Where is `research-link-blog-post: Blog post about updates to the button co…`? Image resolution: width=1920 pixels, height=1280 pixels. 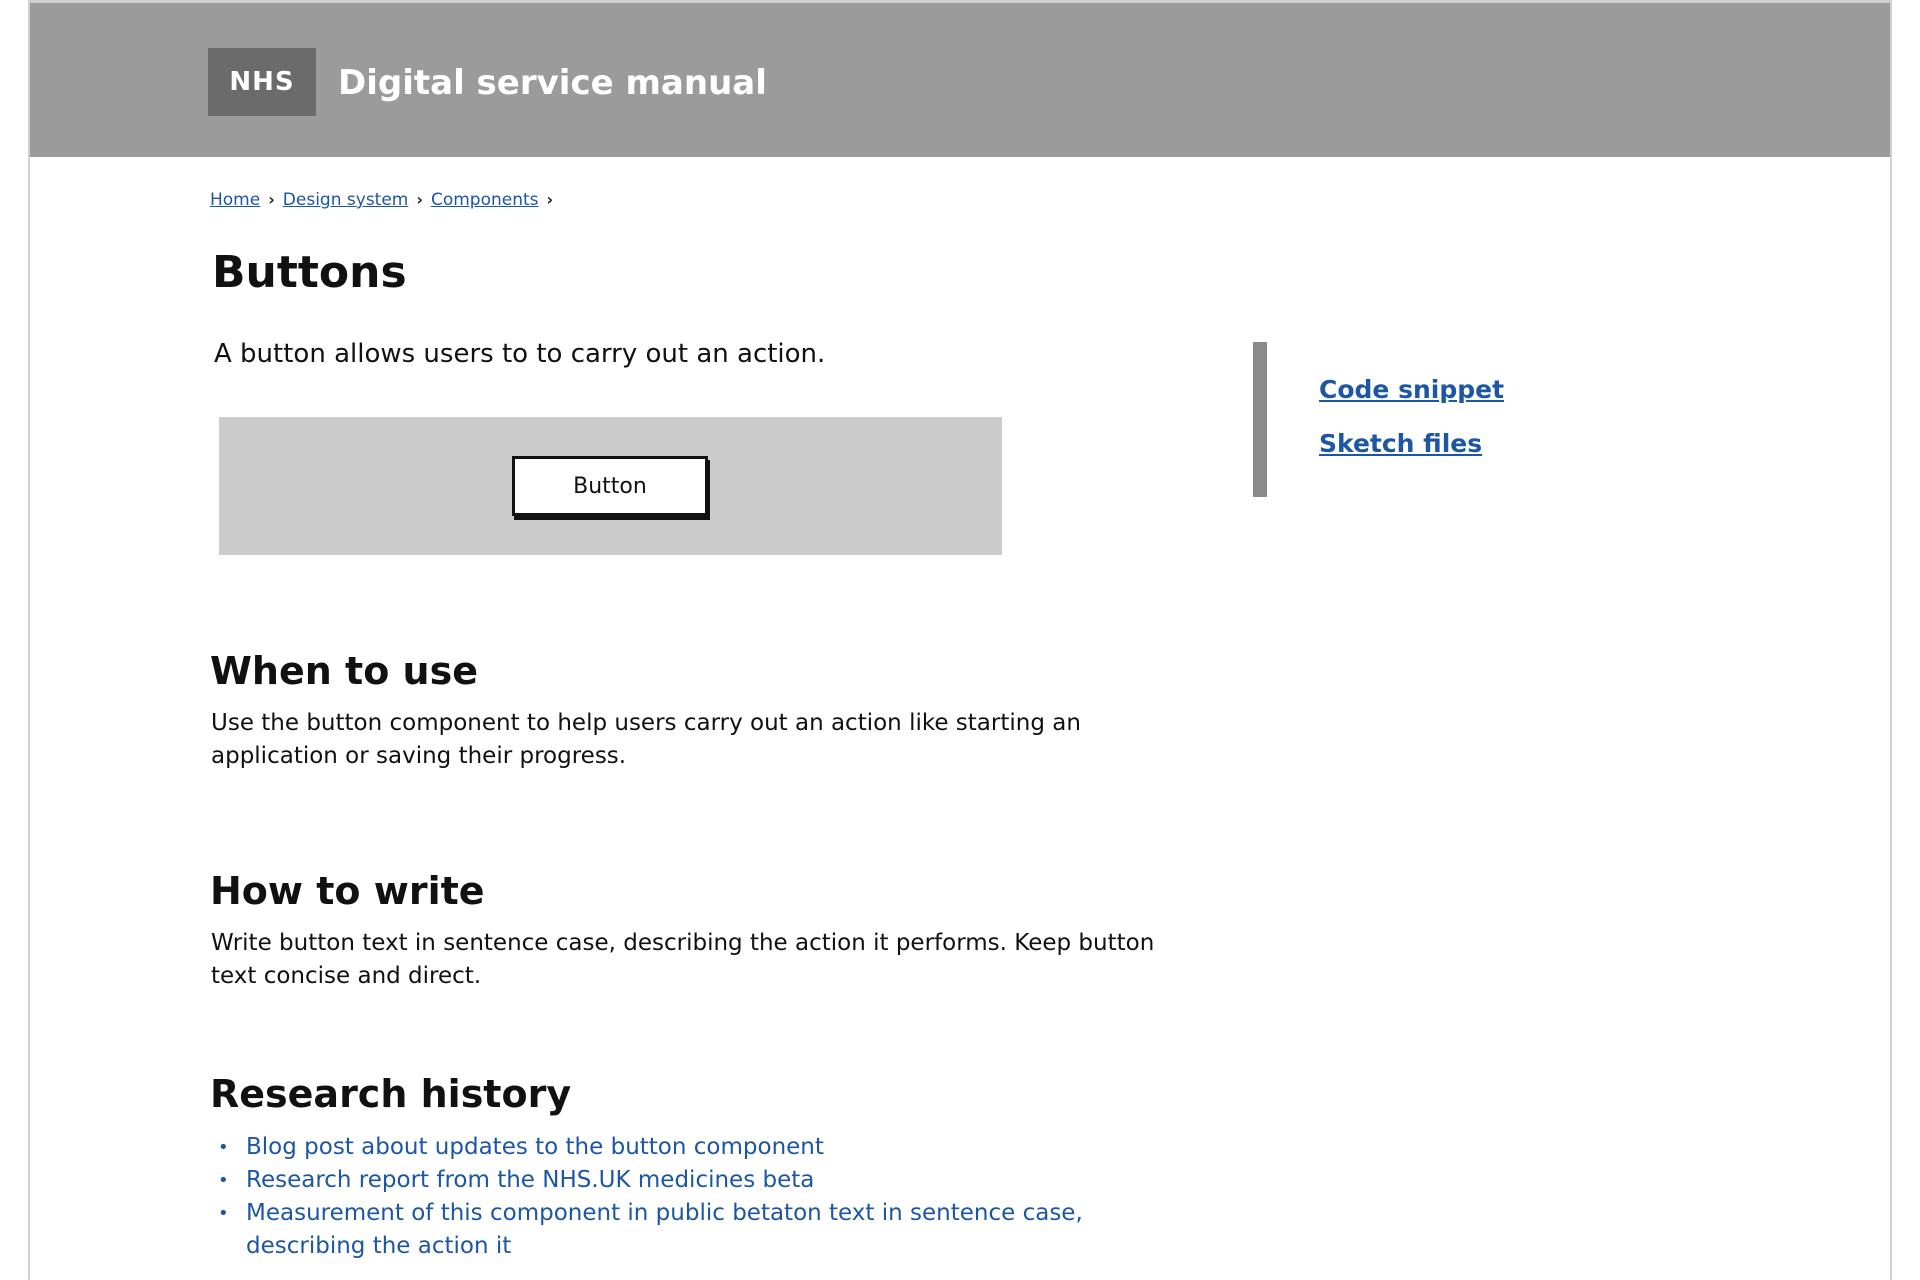 research-link-blog-post: Blog post about updates to the button co… is located at coordinates (535, 1147).